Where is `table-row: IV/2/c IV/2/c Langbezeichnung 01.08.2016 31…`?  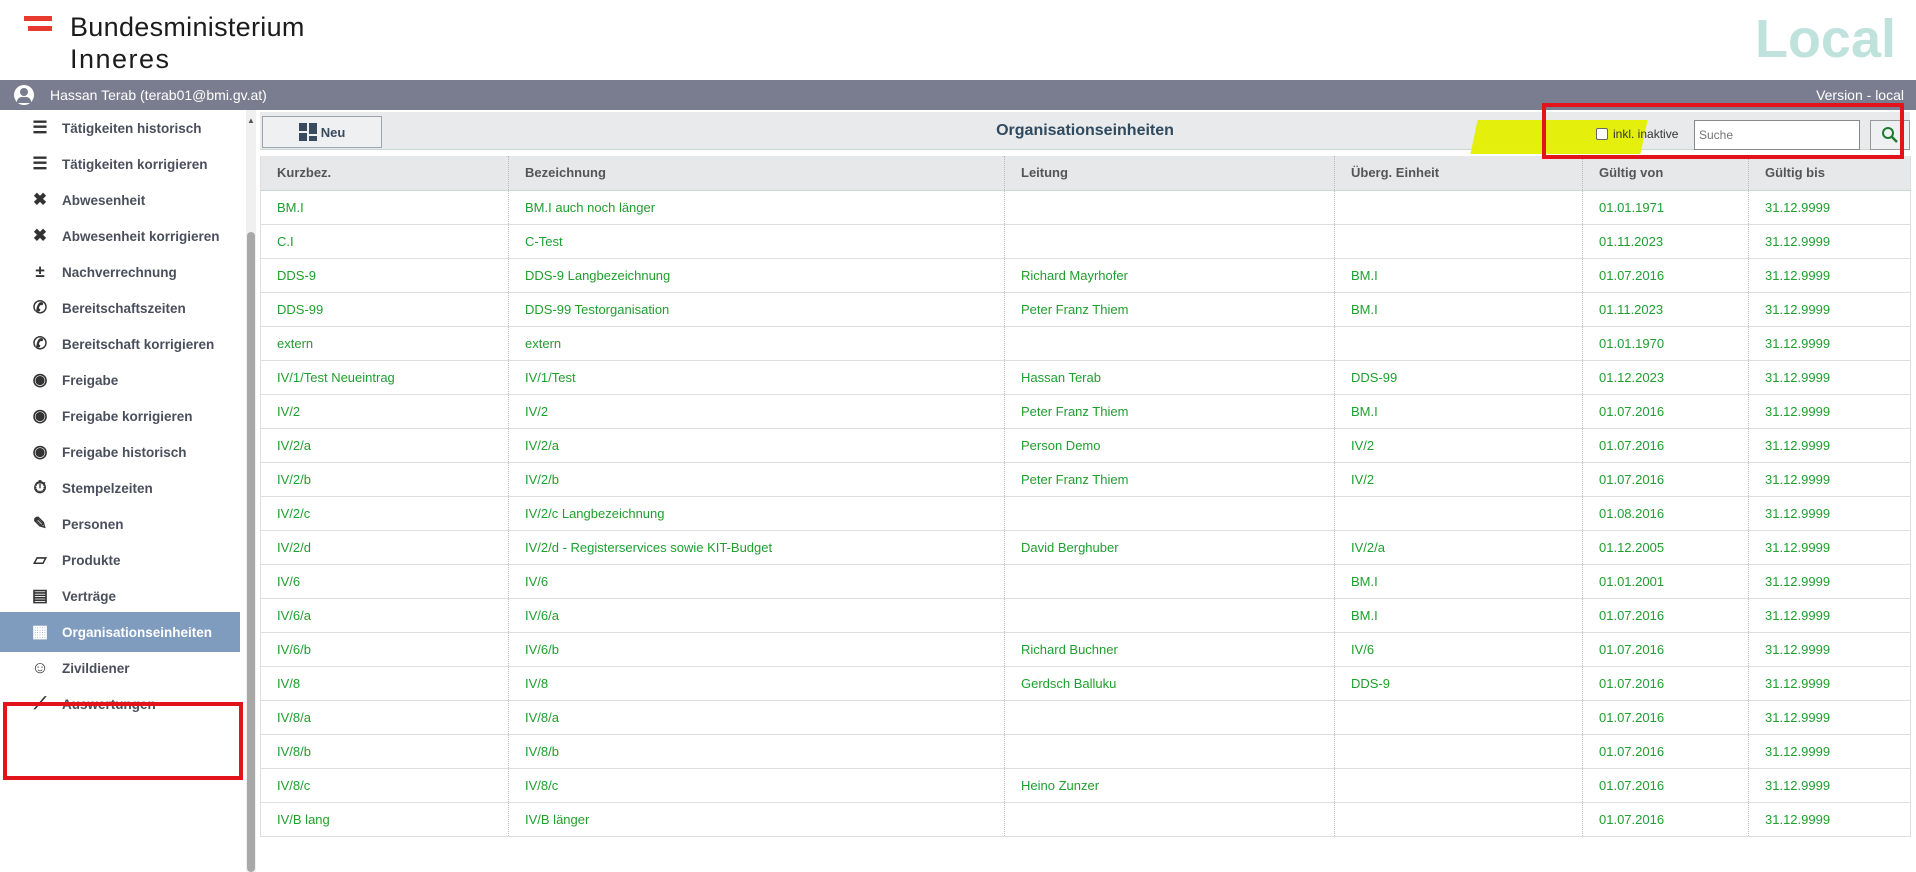
table-row: IV/2/c IV/2/c Langbezeichnung 01.08.2016 31… is located at coordinates (1085, 513).